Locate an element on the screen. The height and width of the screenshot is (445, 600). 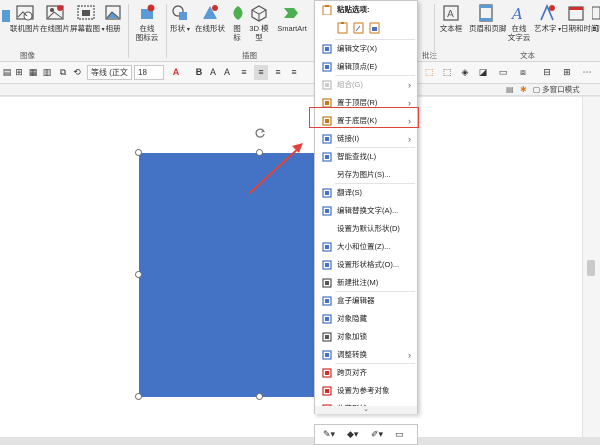
menu-item-hide-object: 对象隐藏 is located at coordinates (366, 319).